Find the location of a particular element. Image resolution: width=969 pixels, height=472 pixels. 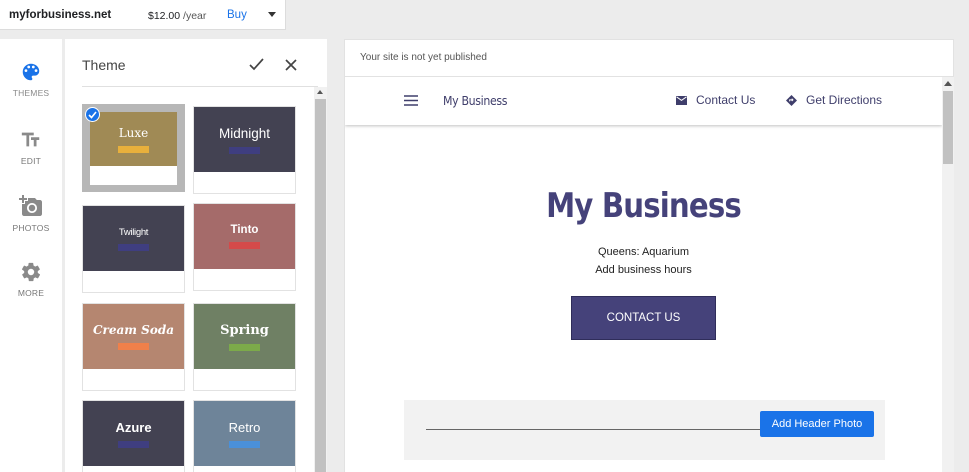

theme-swatch: Midnight is located at coordinates (244, 139).